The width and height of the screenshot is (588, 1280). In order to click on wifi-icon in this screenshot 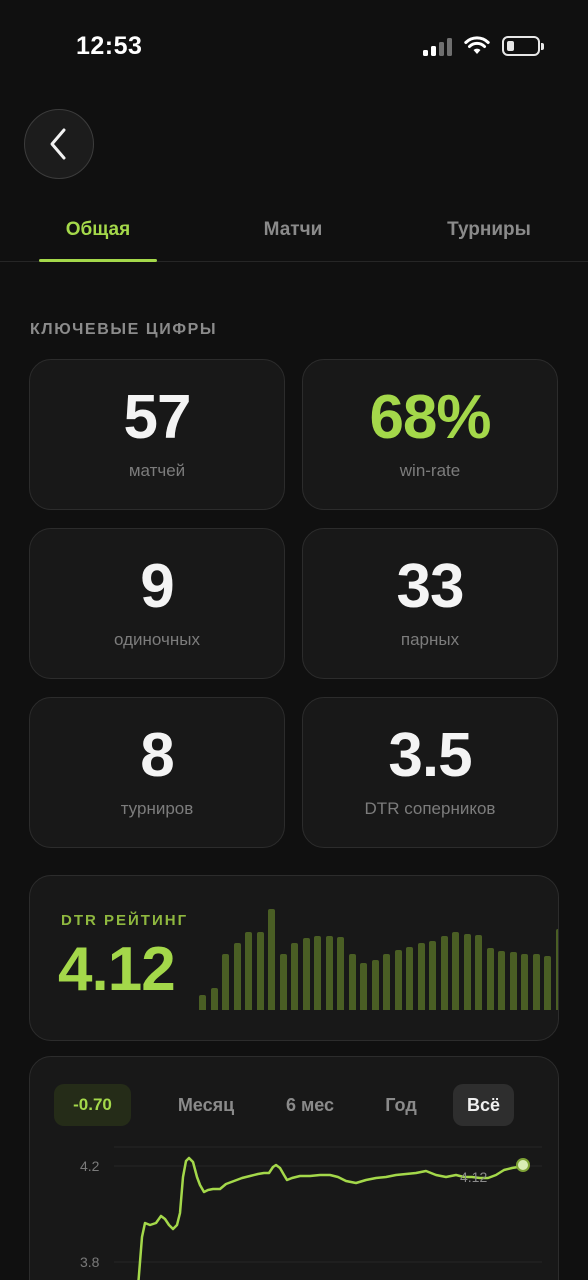, I will do `click(477, 45)`.